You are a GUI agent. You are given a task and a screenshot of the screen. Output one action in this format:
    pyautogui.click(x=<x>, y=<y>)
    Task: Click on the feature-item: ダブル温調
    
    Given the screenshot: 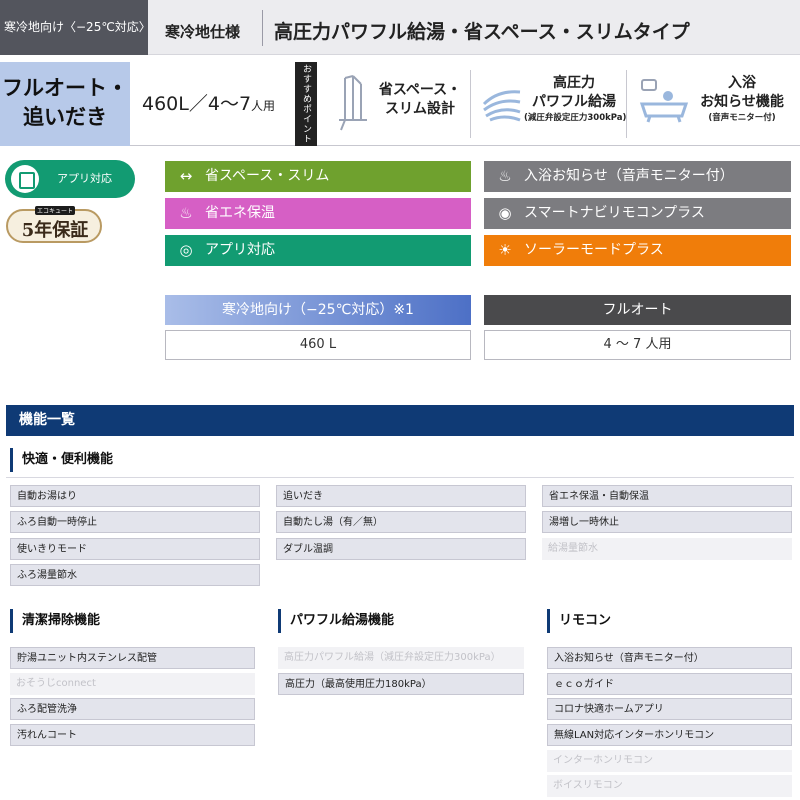 What is the action you would take?
    pyautogui.click(x=401, y=549)
    